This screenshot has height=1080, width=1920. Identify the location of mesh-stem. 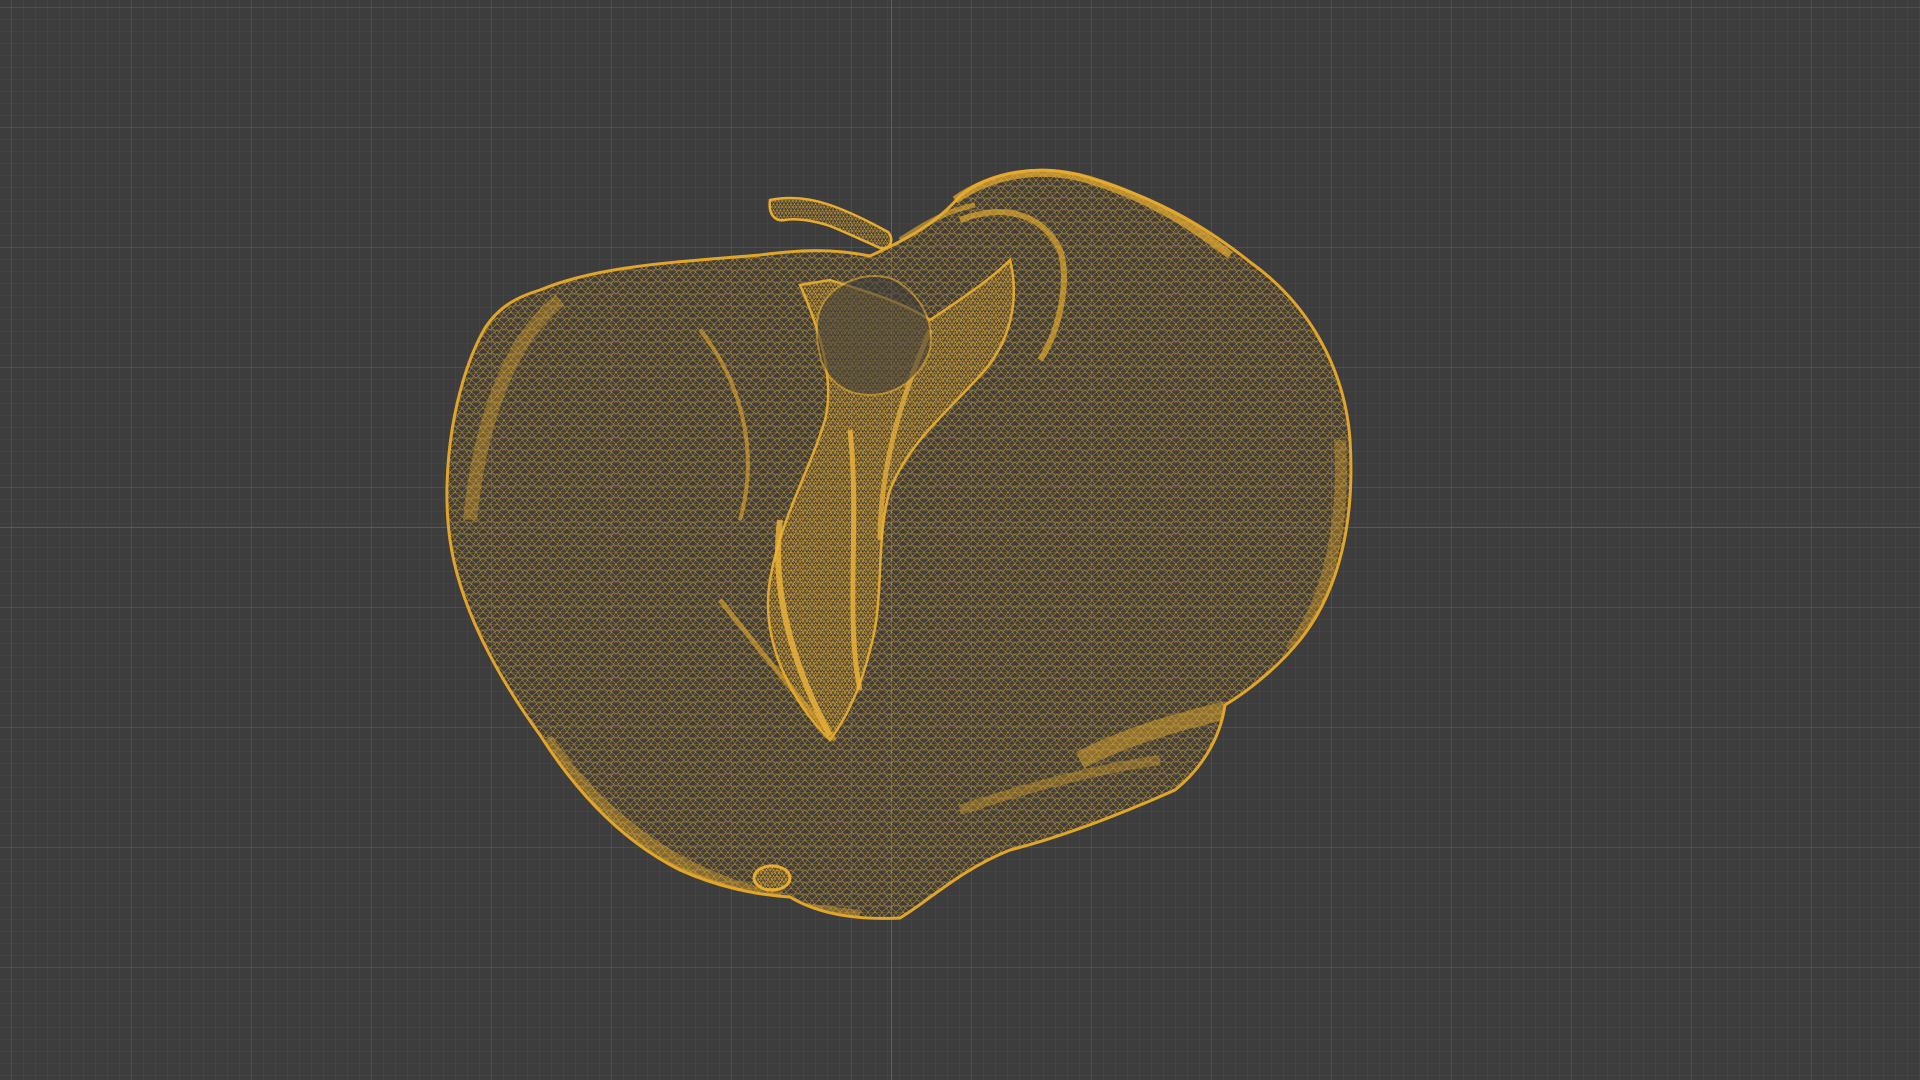
(830, 223).